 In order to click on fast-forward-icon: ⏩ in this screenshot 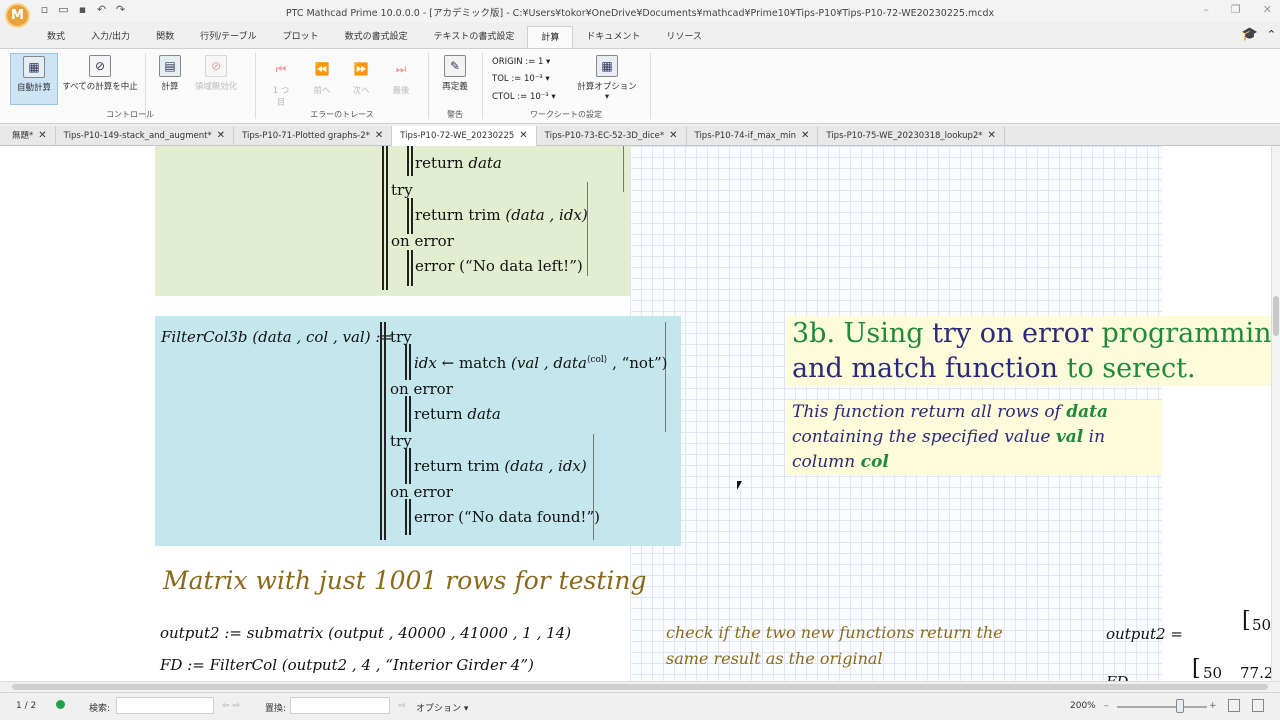, I will do `click(361, 69)`.